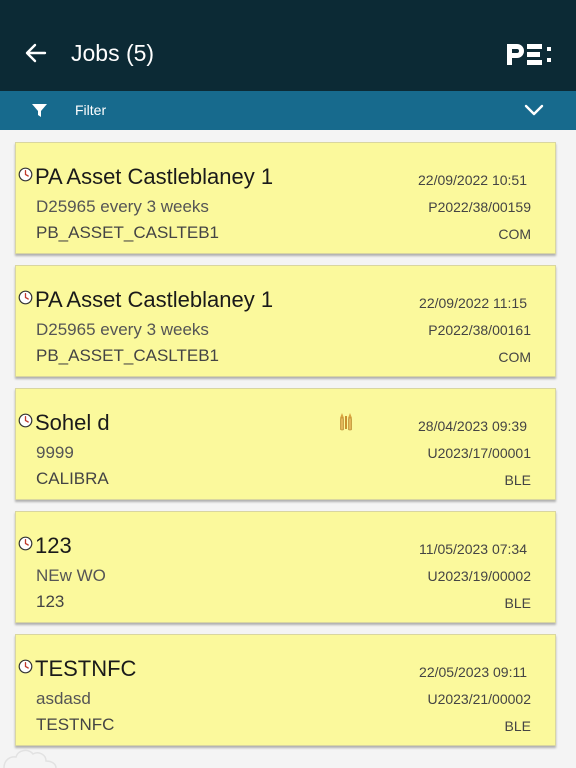  Describe the element at coordinates (53, 545) in the screenshot. I see `job-title: 123` at that location.